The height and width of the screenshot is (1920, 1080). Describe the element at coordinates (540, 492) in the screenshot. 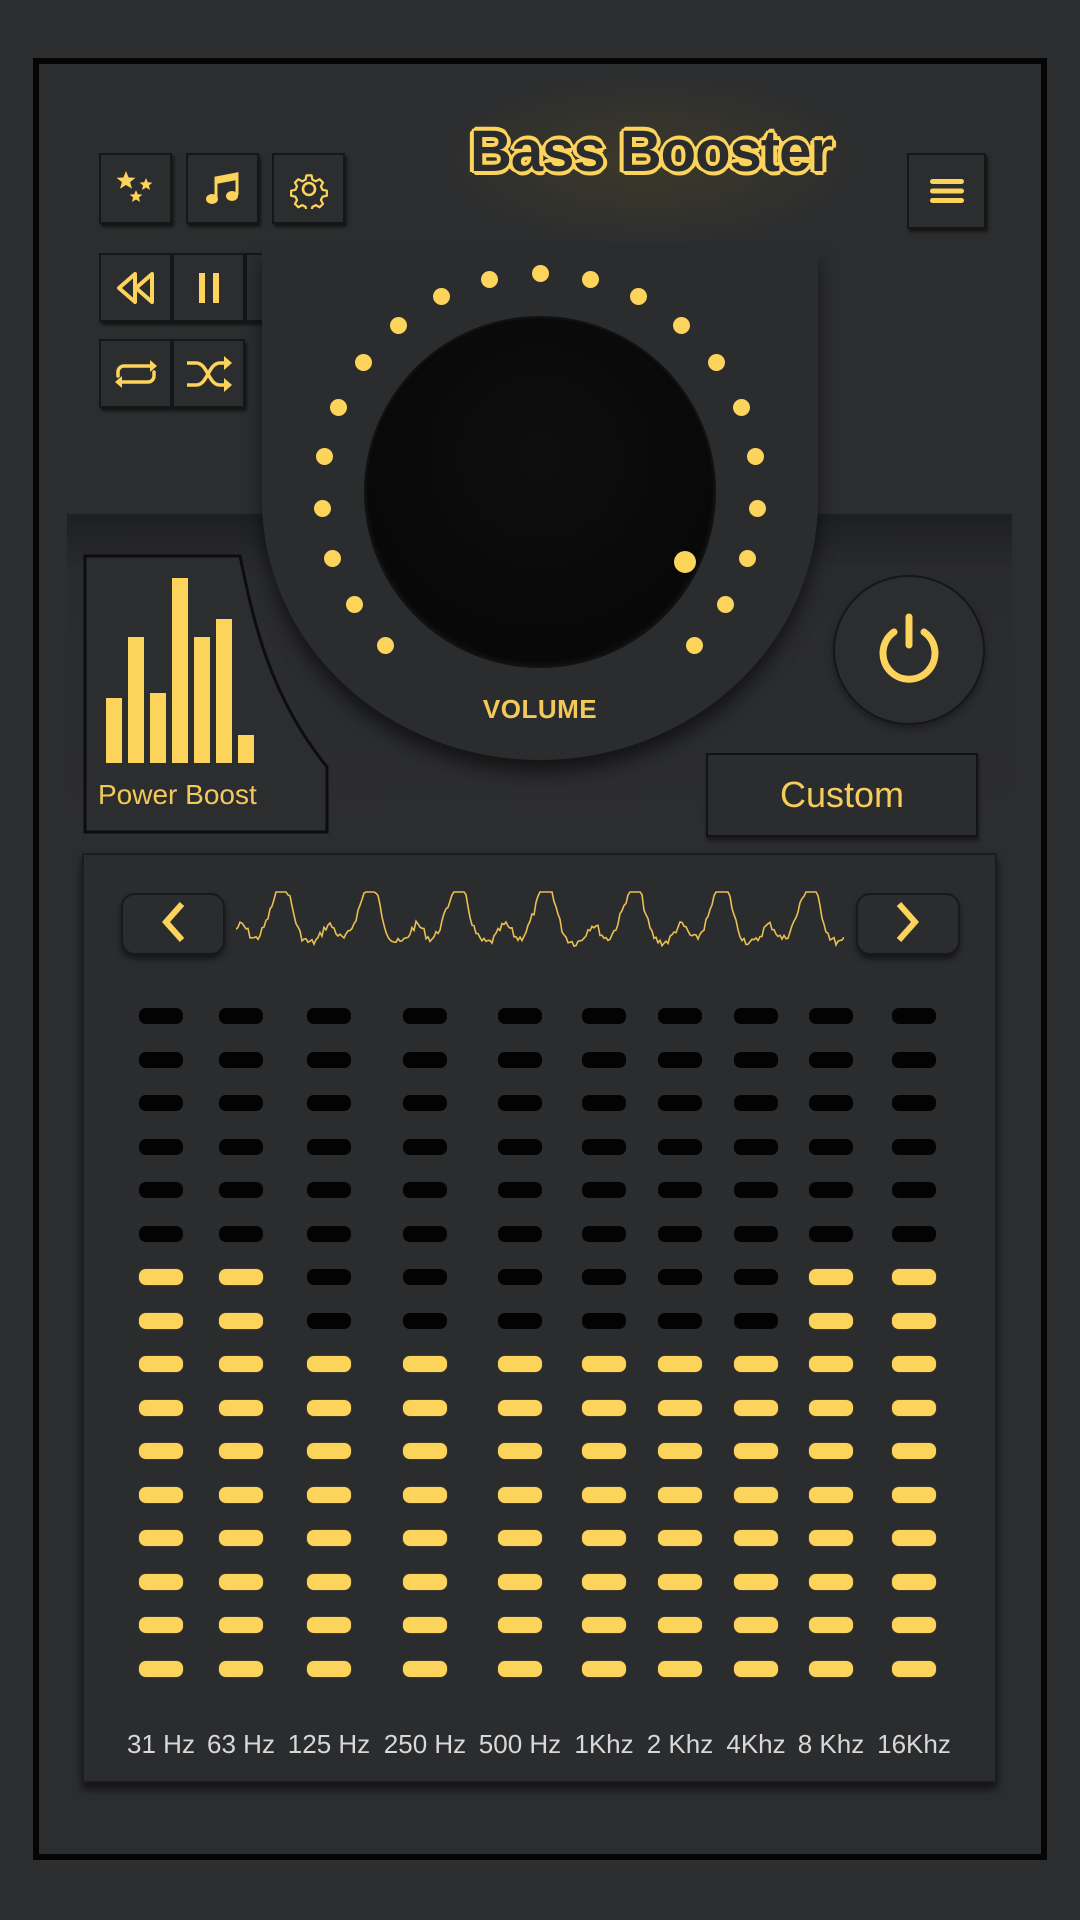

I see `volume-knob` at that location.